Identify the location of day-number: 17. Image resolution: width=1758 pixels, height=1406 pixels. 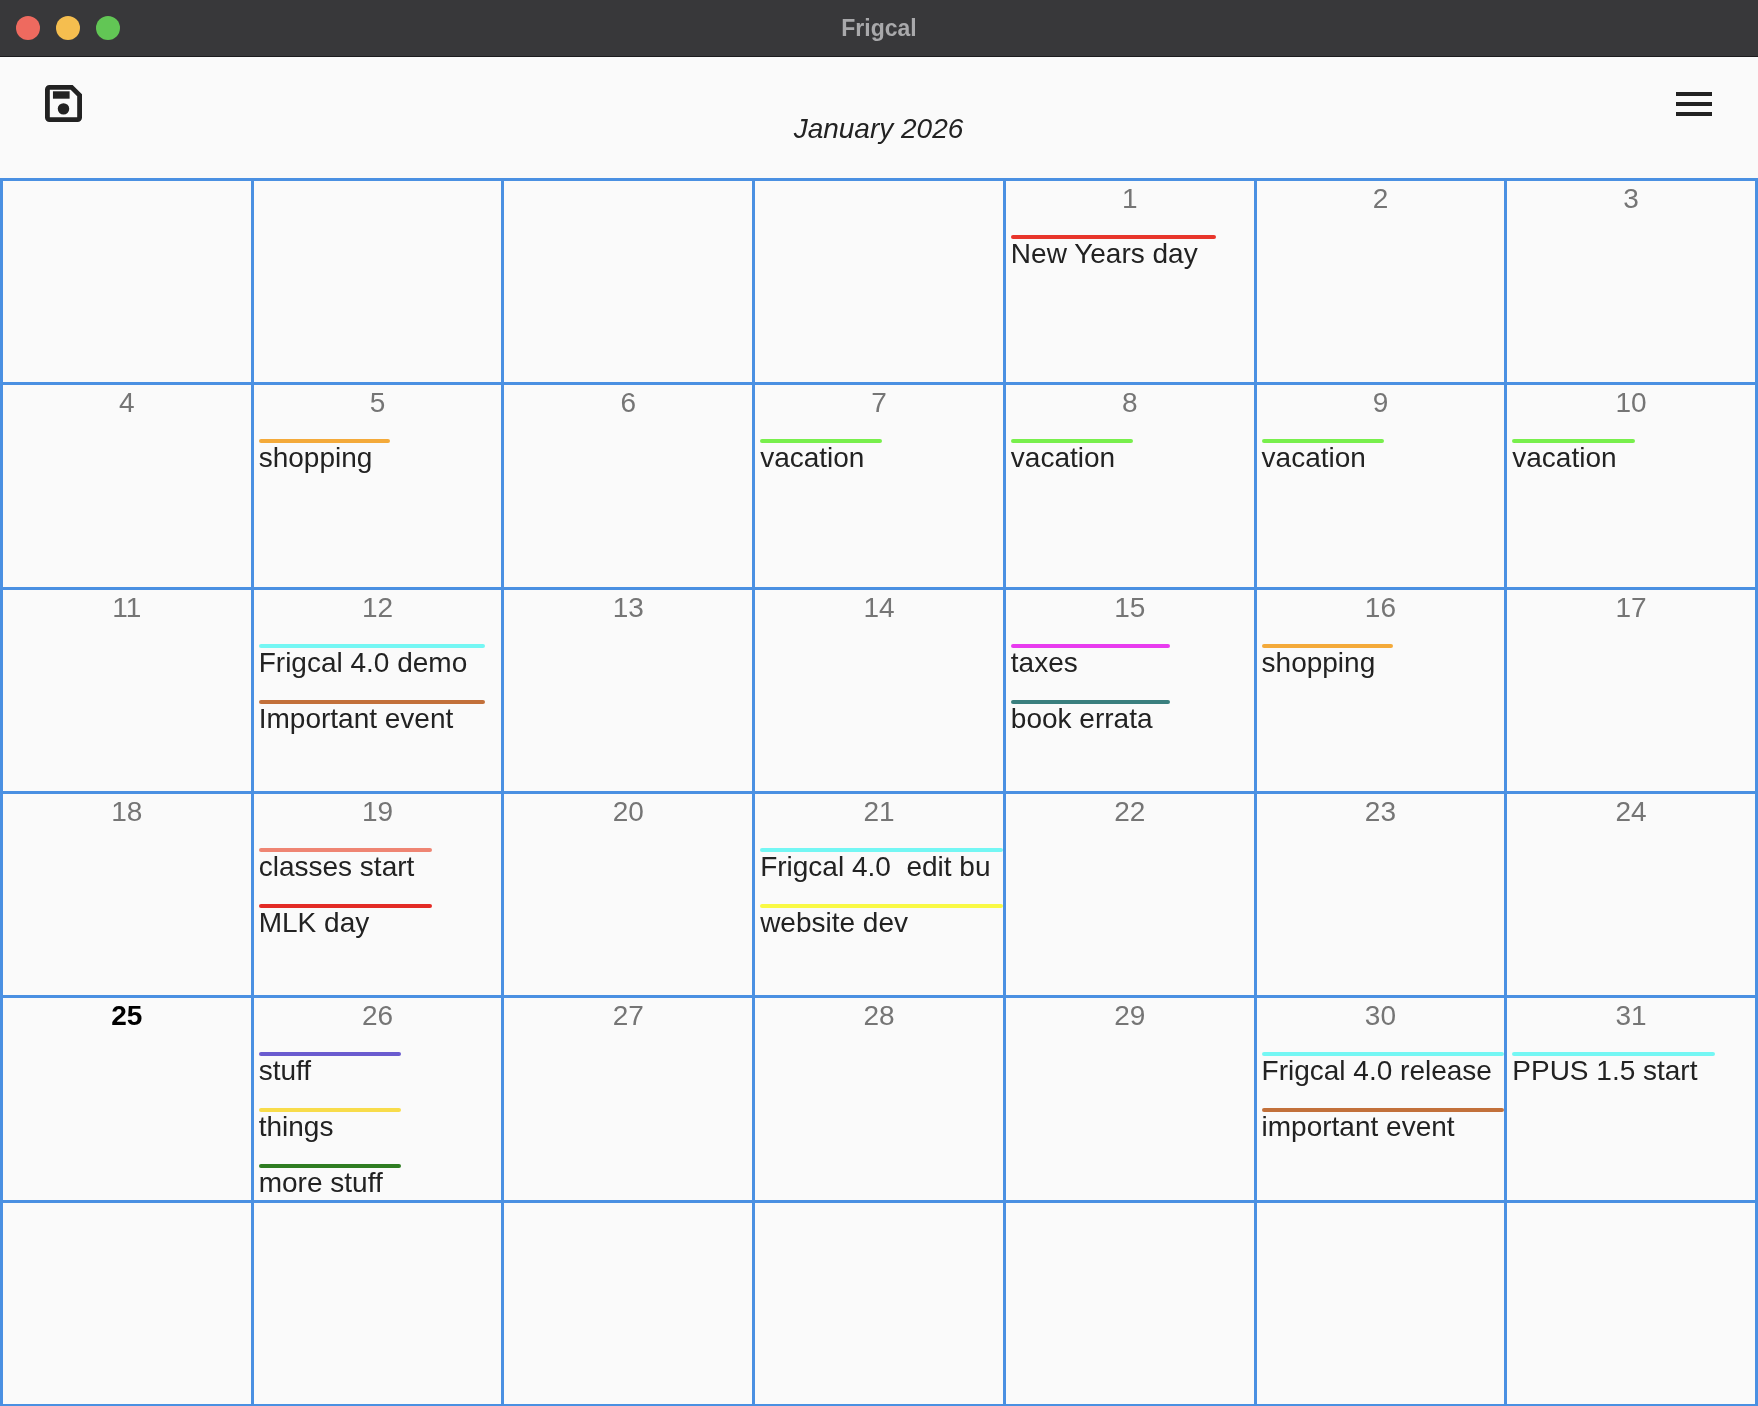
(1631, 607).